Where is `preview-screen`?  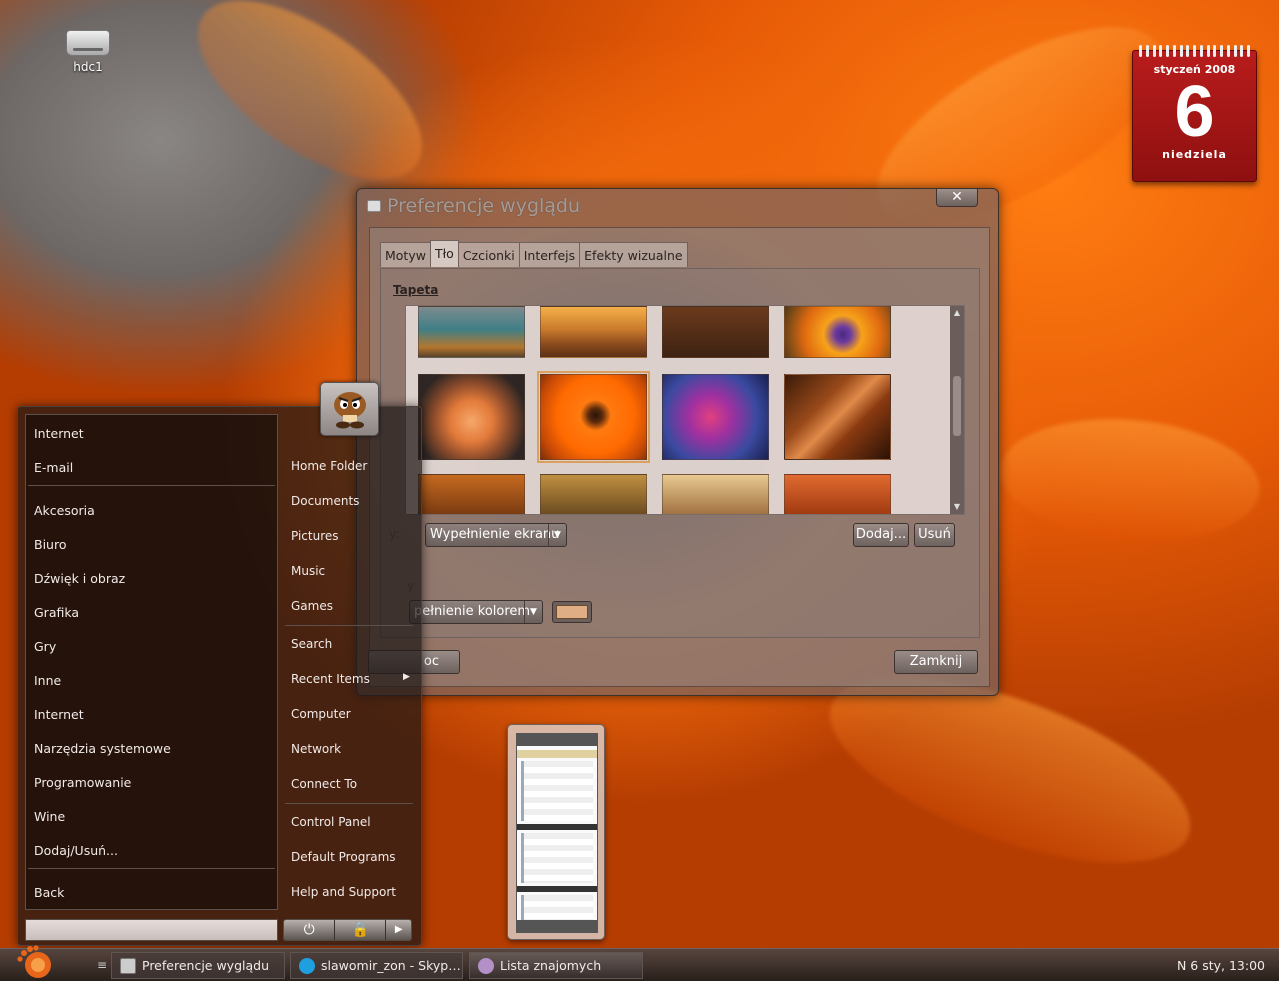
preview-screen is located at coordinates (557, 833).